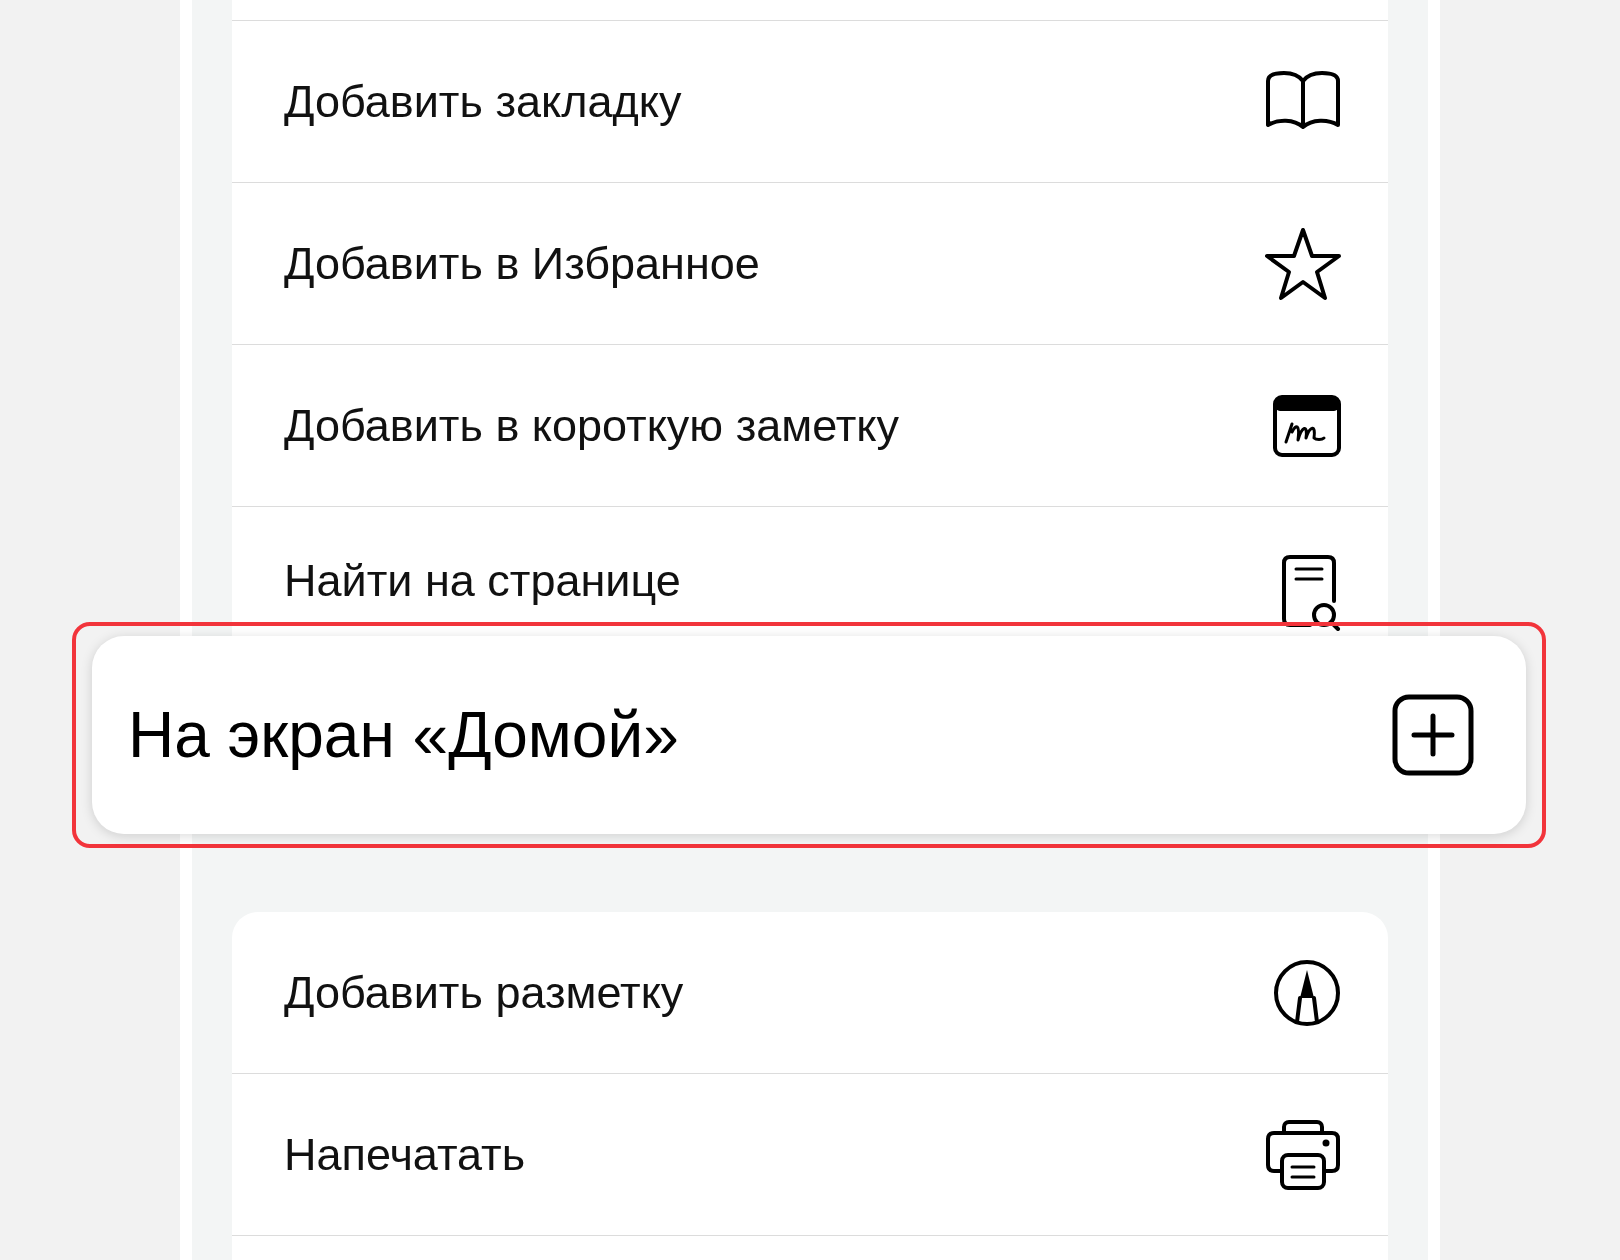 The height and width of the screenshot is (1260, 1620). What do you see at coordinates (484, 992) in the screenshot?
I see `menu-label: Добавить разметку` at bounding box center [484, 992].